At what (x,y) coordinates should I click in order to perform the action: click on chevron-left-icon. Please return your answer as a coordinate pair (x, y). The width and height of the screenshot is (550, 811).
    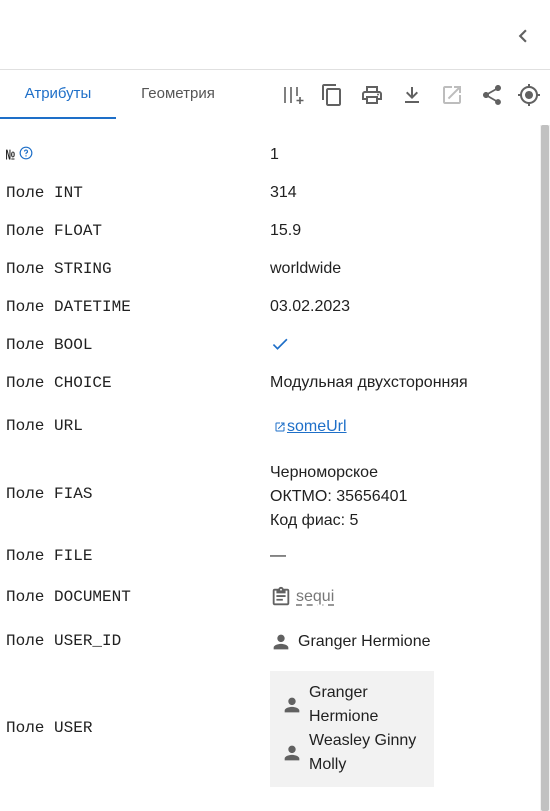
    Looking at the image, I should click on (522, 36).